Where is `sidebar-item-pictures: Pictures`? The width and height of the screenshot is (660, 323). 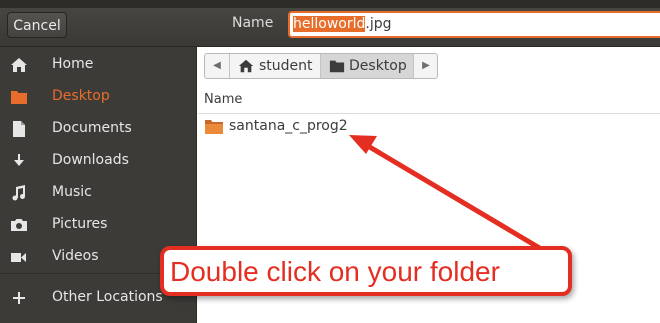
sidebar-item-pictures: Pictures is located at coordinates (98, 225).